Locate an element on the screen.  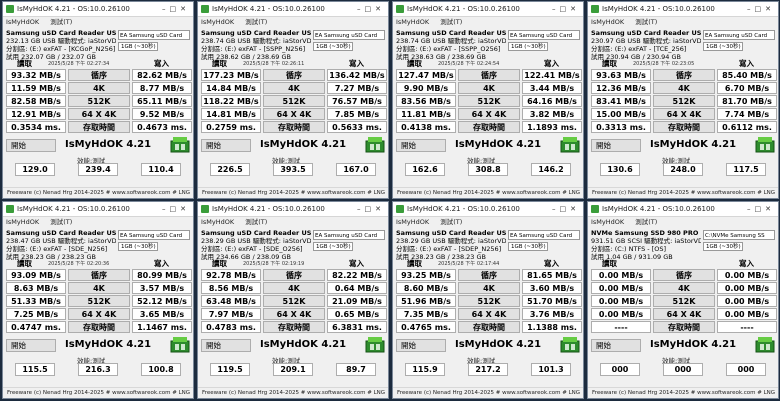
drive-select: C:\NVMe Samsung SS is located at coordinates (739, 235).